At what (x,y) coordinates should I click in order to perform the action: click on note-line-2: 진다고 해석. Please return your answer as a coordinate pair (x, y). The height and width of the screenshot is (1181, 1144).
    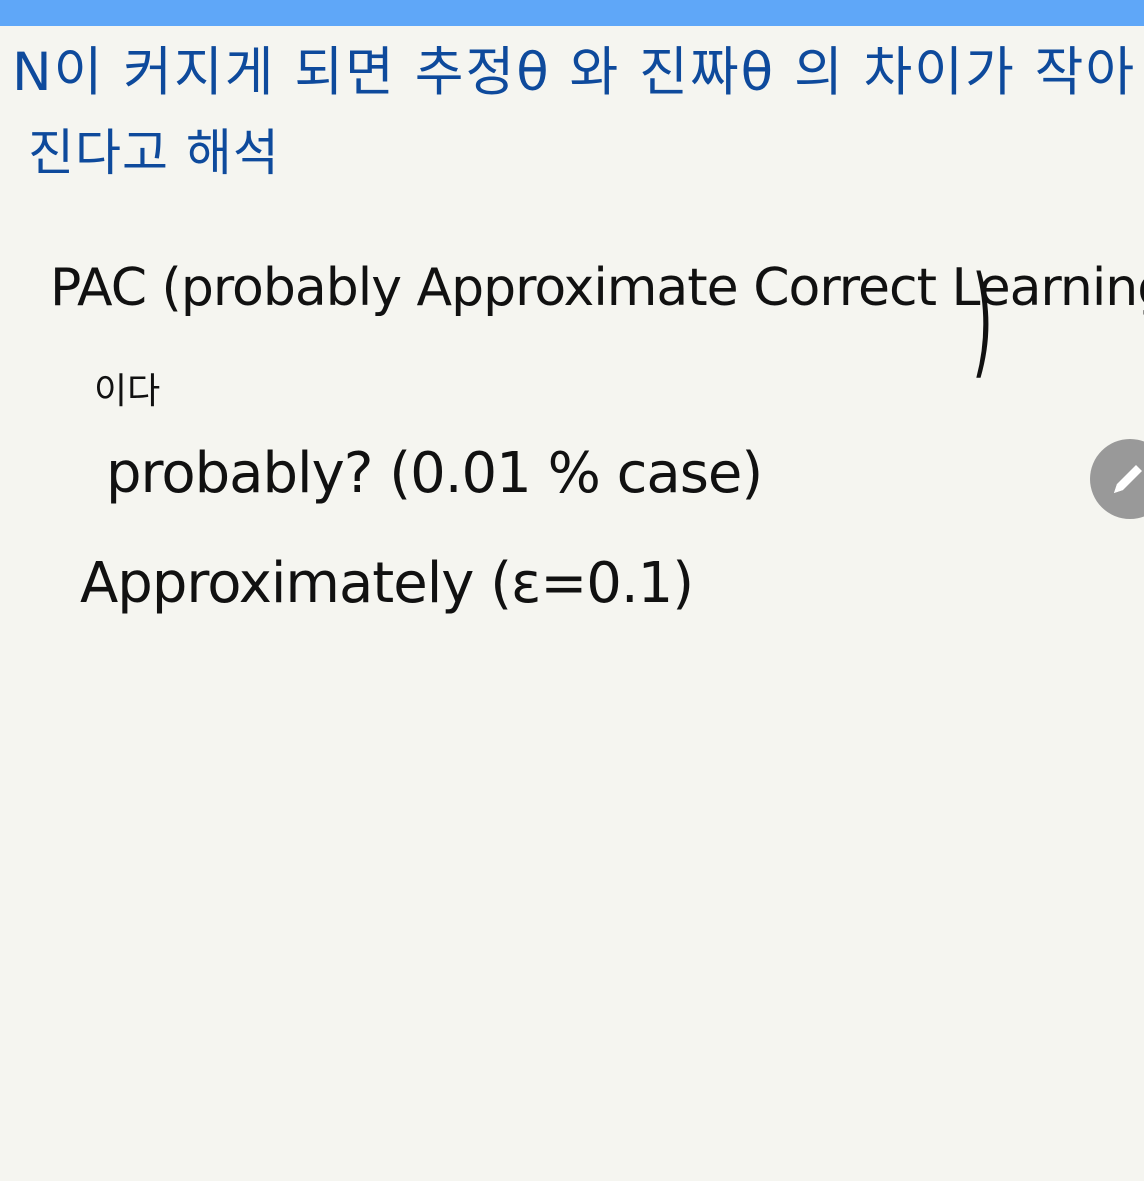
    Looking at the image, I should click on (154, 153).